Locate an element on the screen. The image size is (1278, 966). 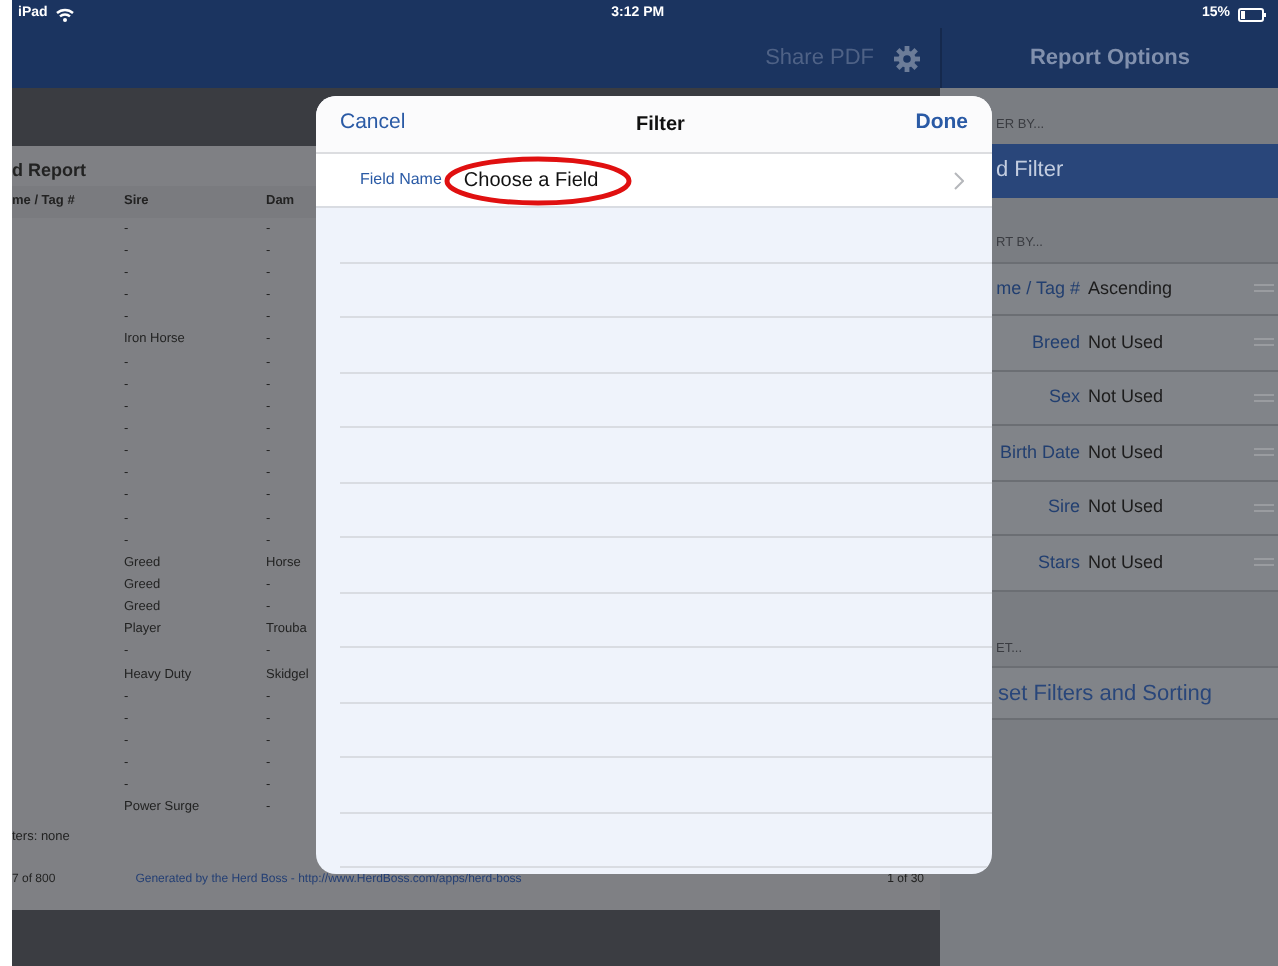
done-button: Done is located at coordinates (941, 124).